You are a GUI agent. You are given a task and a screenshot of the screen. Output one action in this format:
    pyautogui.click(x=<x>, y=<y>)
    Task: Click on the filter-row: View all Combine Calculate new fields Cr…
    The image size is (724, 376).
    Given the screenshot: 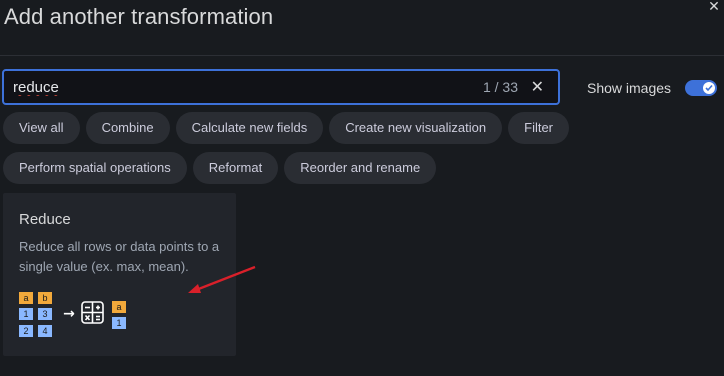 What is the action you would take?
    pyautogui.click(x=303, y=128)
    